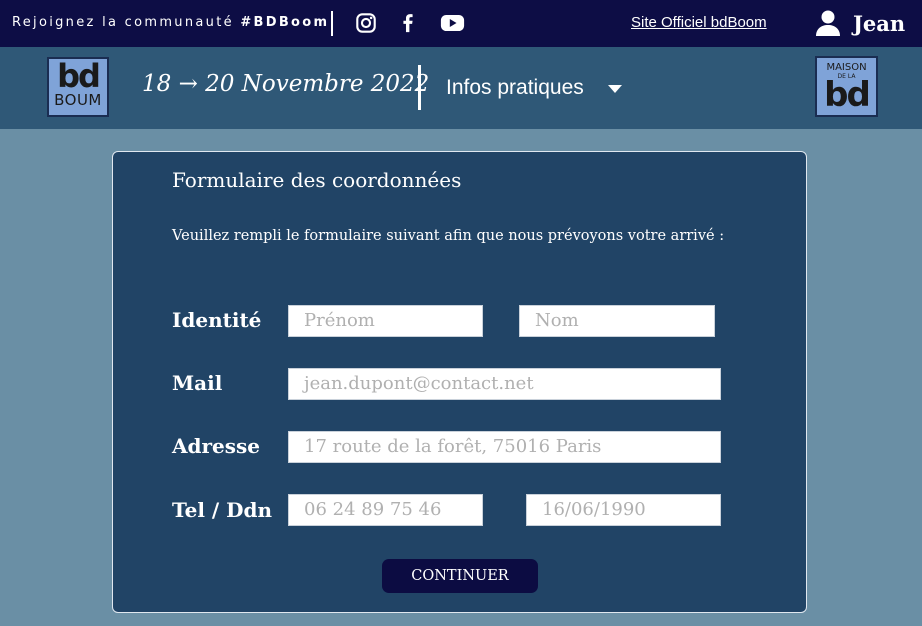 Image resolution: width=922 pixels, height=626 pixels. I want to click on user-icon, so click(828, 23).